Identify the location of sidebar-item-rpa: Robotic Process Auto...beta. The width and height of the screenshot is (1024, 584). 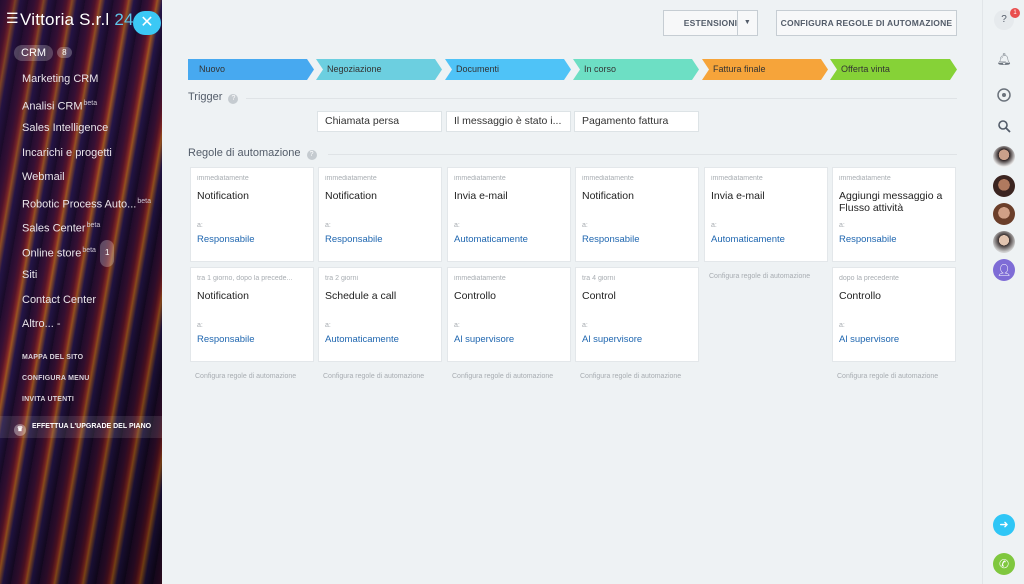
(81, 202).